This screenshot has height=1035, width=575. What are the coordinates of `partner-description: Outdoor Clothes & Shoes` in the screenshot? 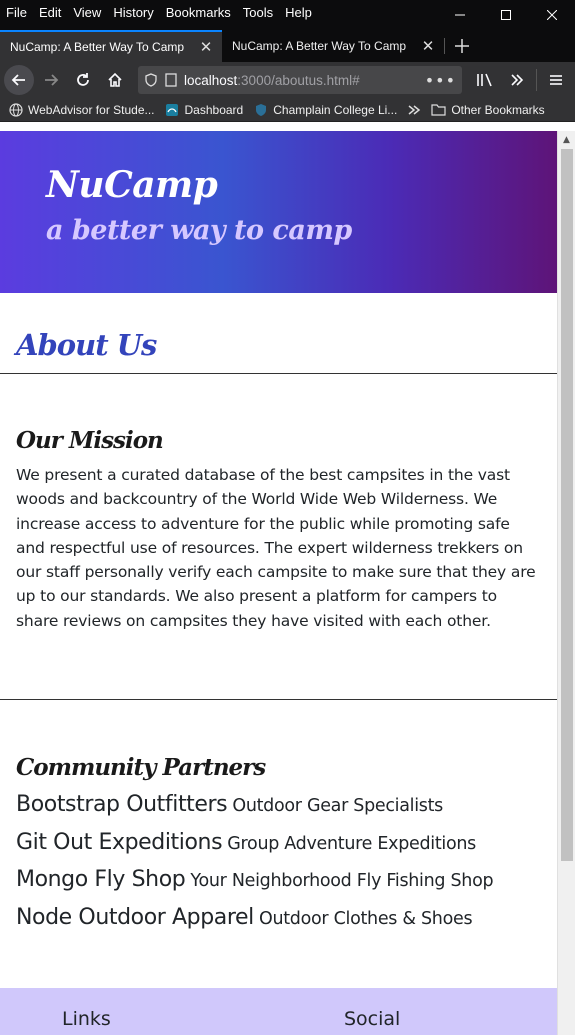 It's located at (365, 918).